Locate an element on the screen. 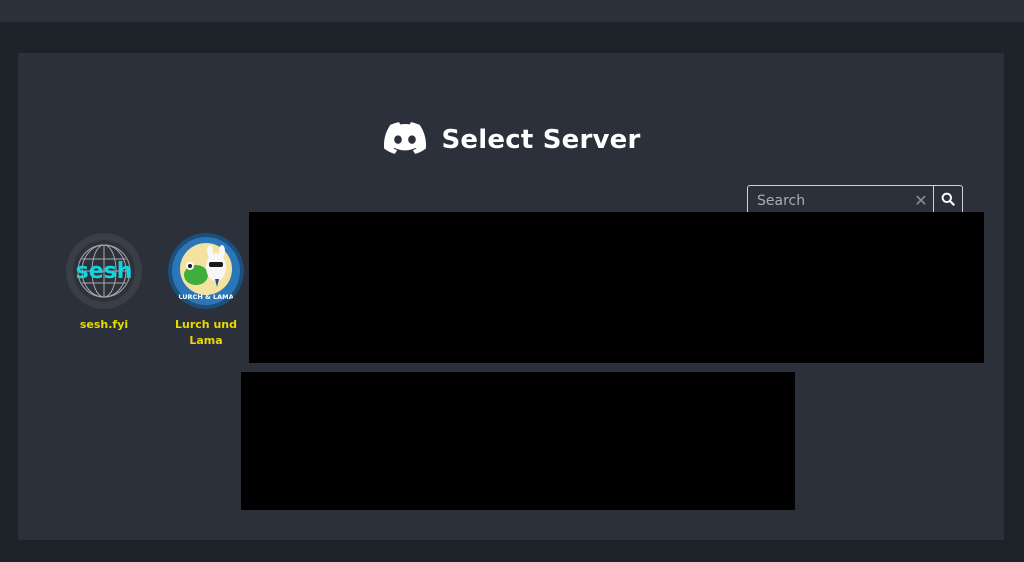 This screenshot has width=1024, height=562. search-button is located at coordinates (947, 200).